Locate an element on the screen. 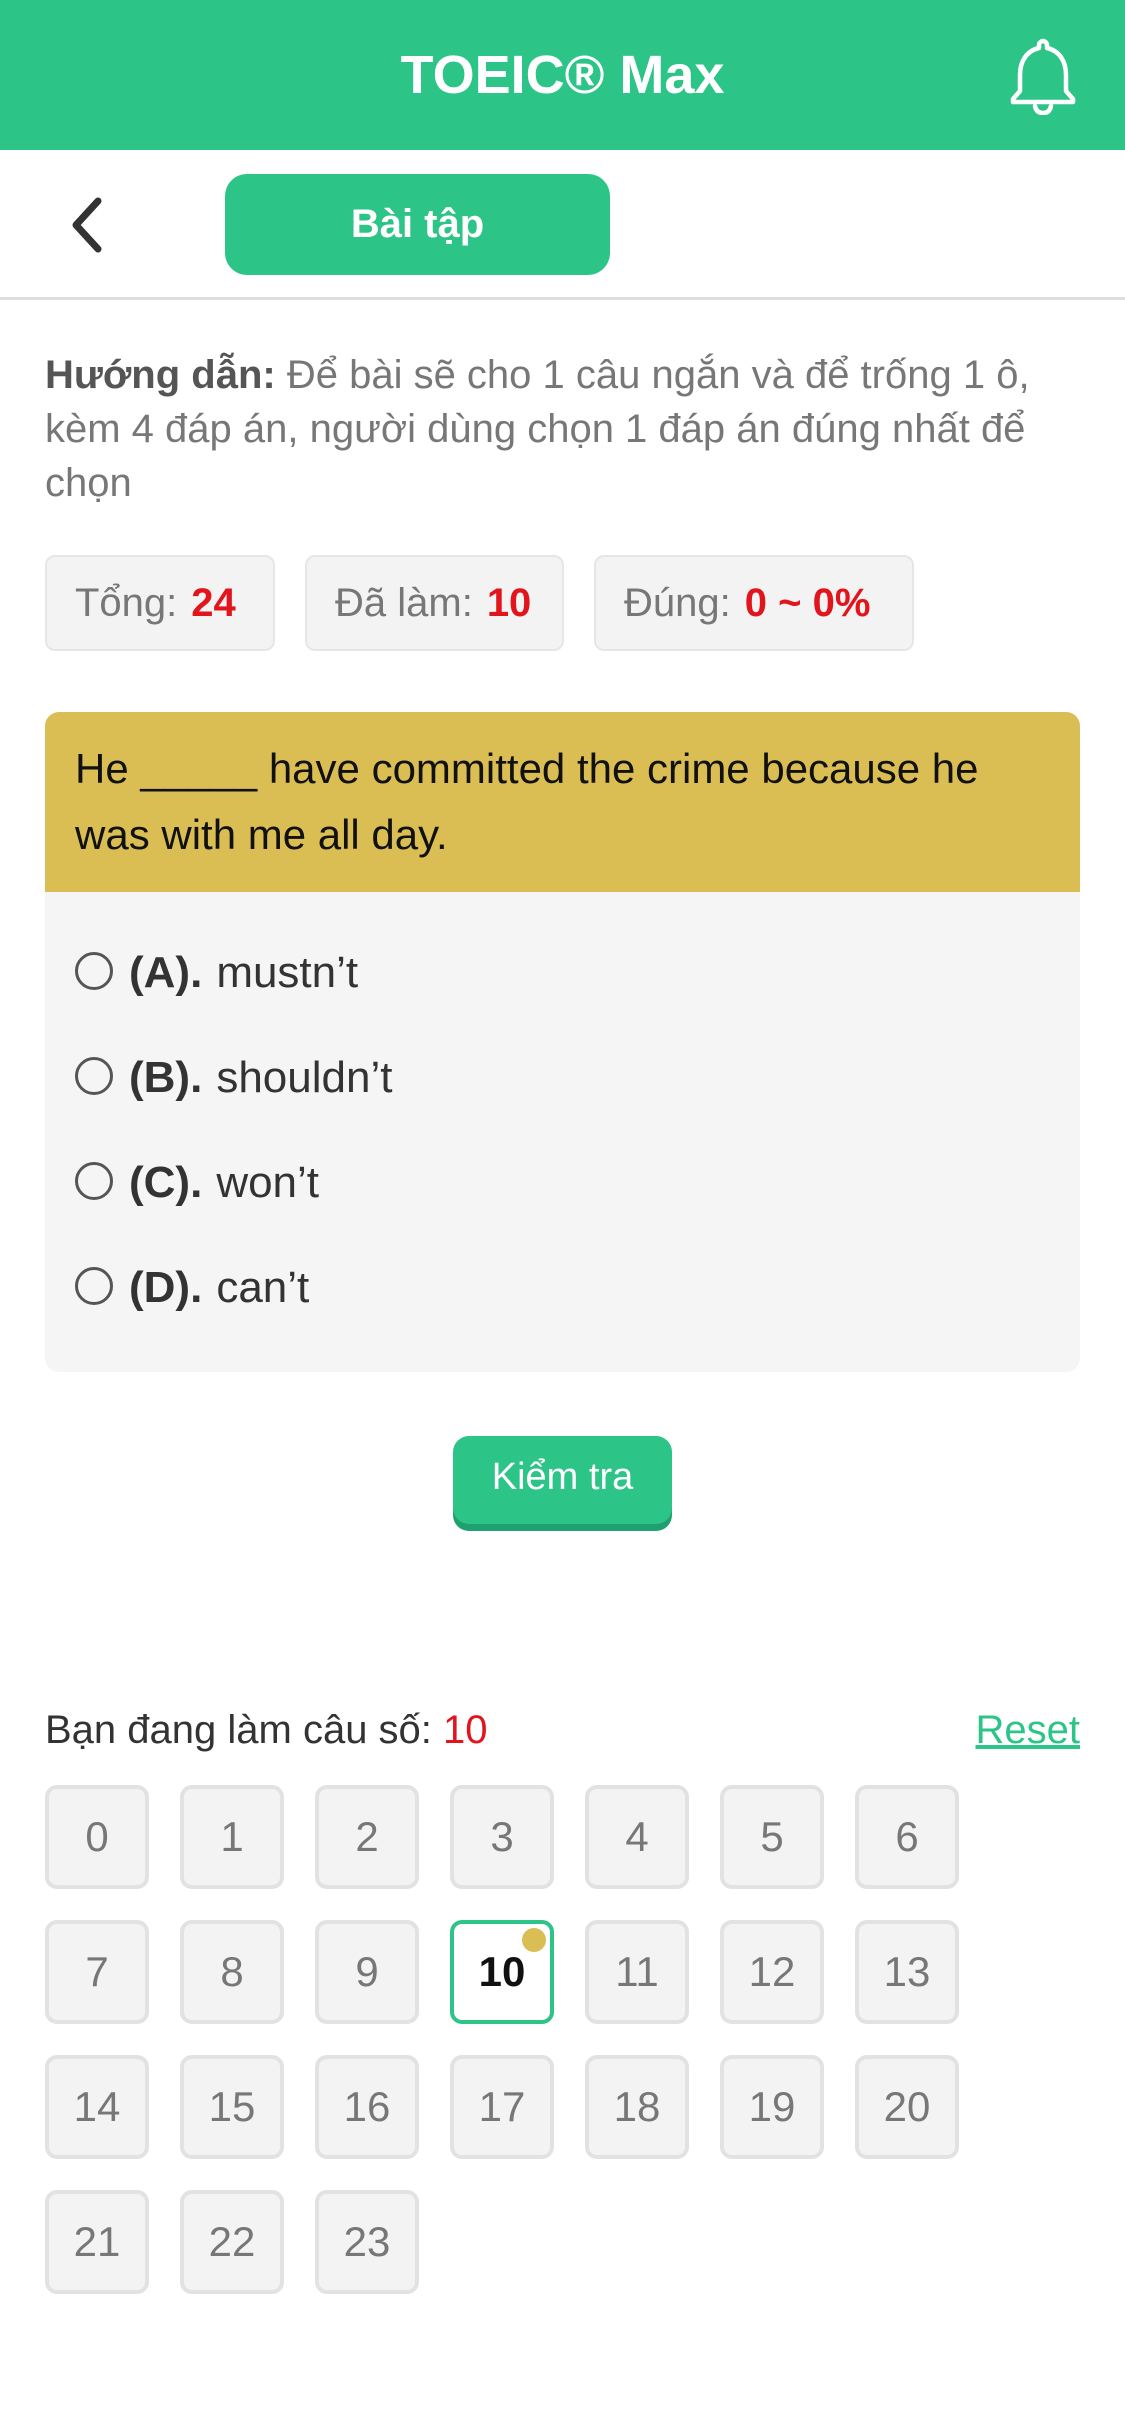 The image size is (1125, 2436). option-text: mustn’t is located at coordinates (287, 972).